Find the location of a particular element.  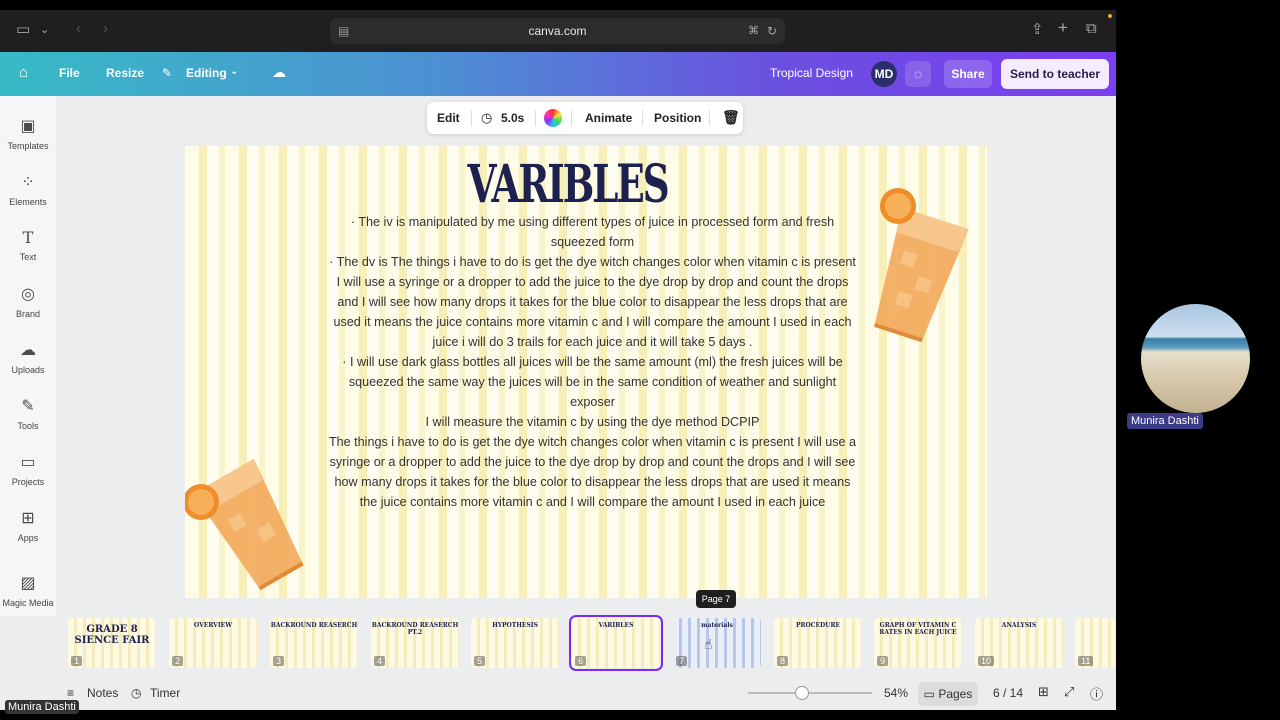

templates-icon: ▣ is located at coordinates (28, 126).